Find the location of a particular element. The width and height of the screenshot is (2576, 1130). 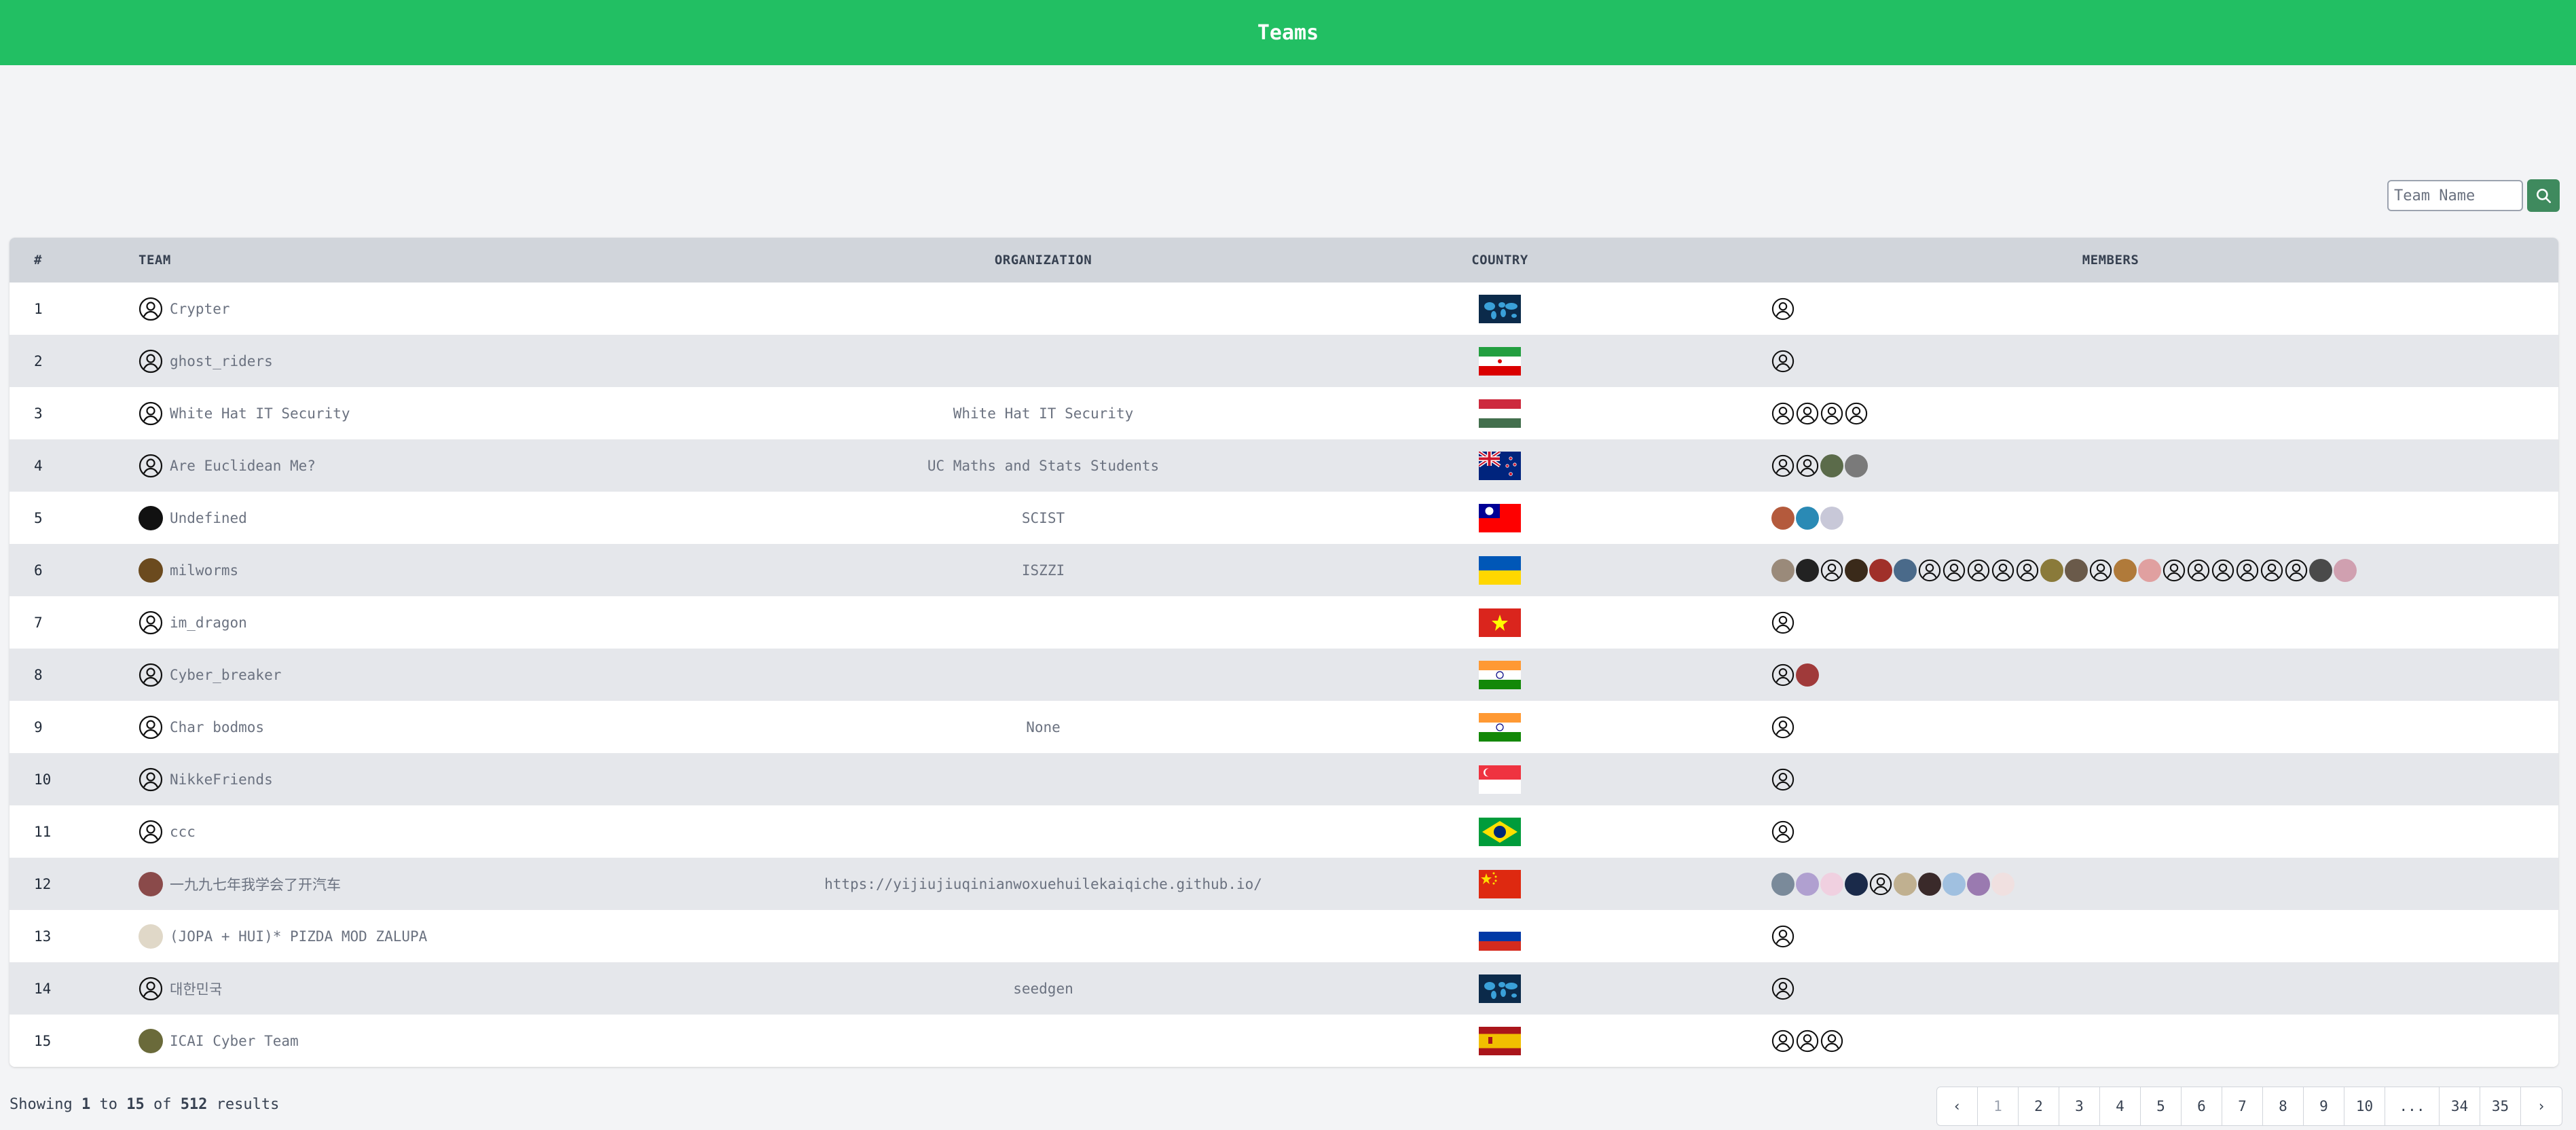

team-cell: (JOPA + HUI)* PIZDA MOD ZALUPA is located at coordinates (444, 936).